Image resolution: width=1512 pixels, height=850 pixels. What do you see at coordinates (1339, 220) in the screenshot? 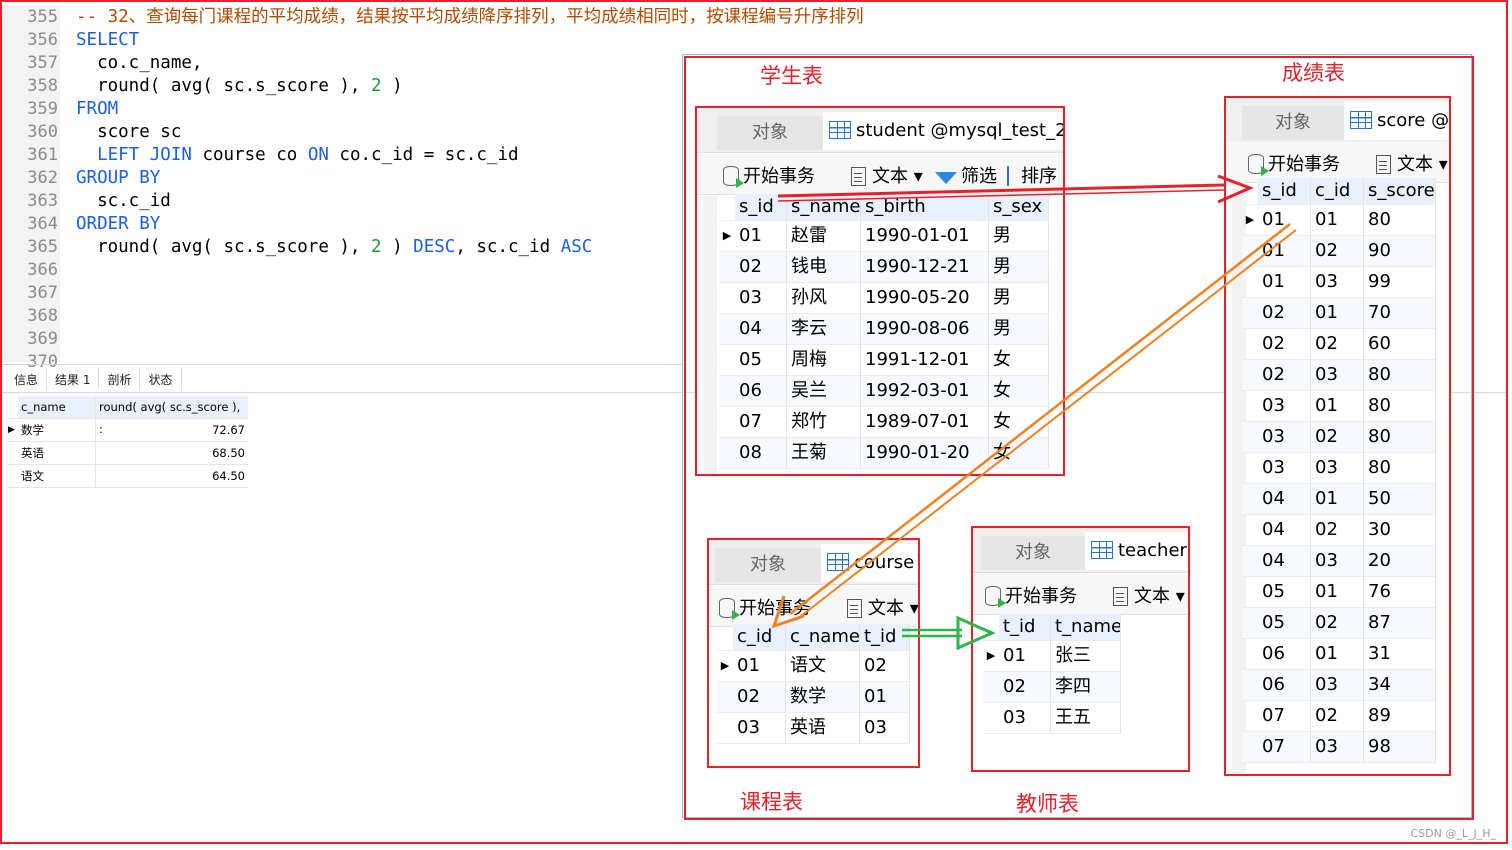
I see `table-row: ▶ 01 01 80` at bounding box center [1339, 220].